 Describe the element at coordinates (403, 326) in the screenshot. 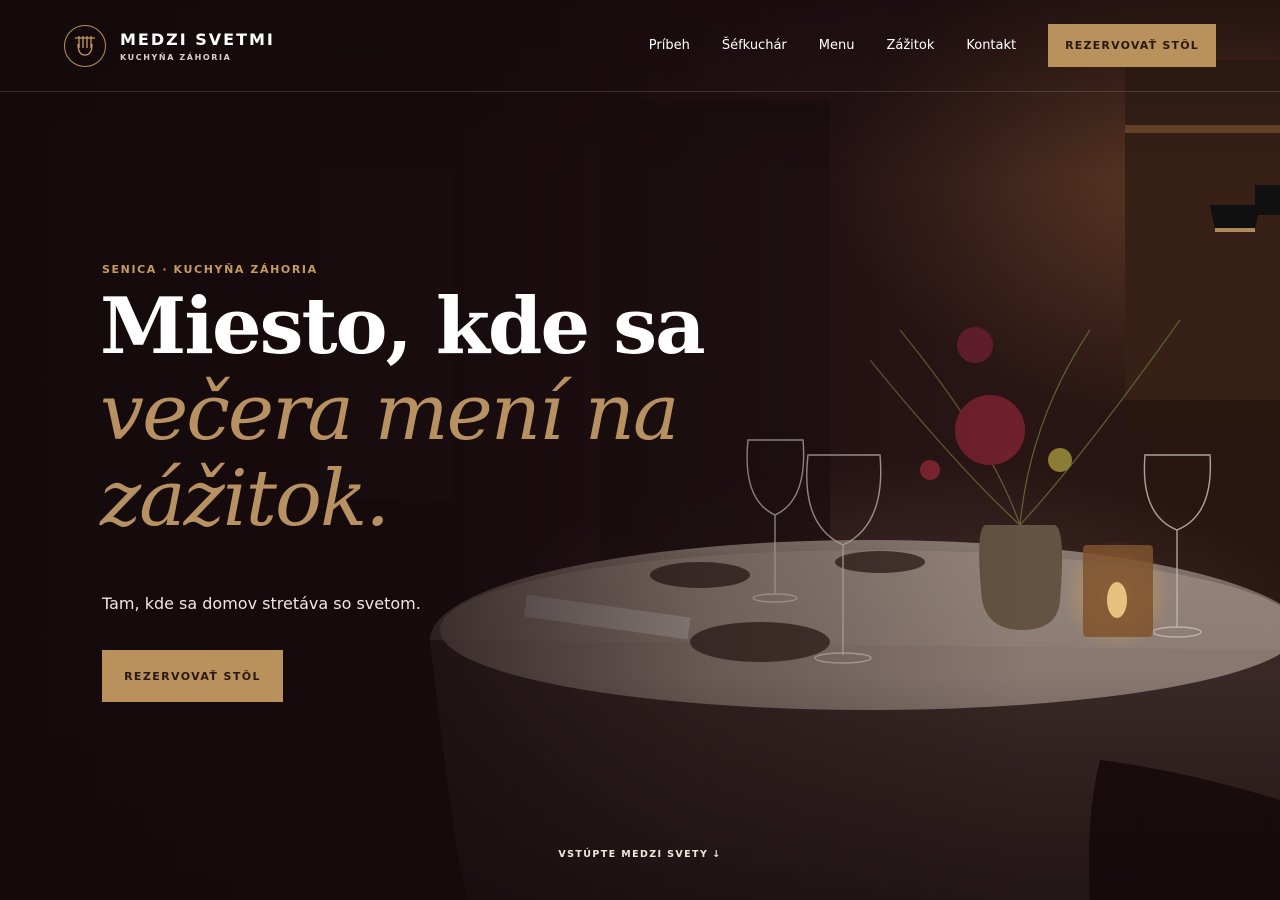

I see `headline-line-1: Miesto, kde sa` at that location.